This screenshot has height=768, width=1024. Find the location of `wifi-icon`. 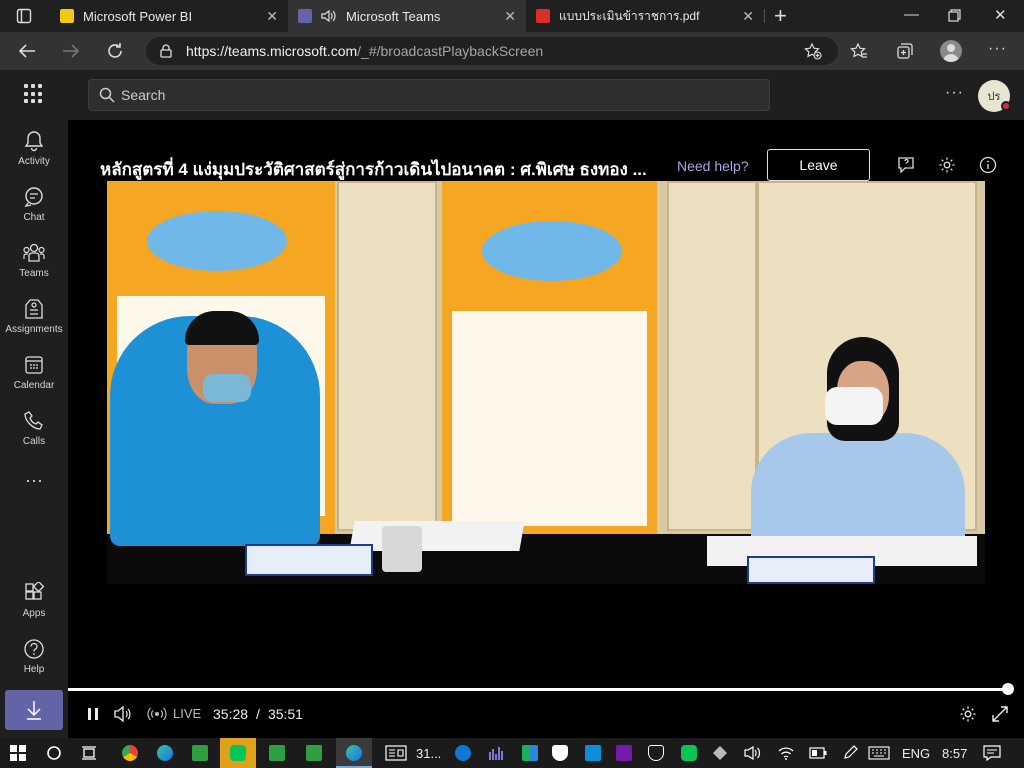

wifi-icon is located at coordinates (786, 753).